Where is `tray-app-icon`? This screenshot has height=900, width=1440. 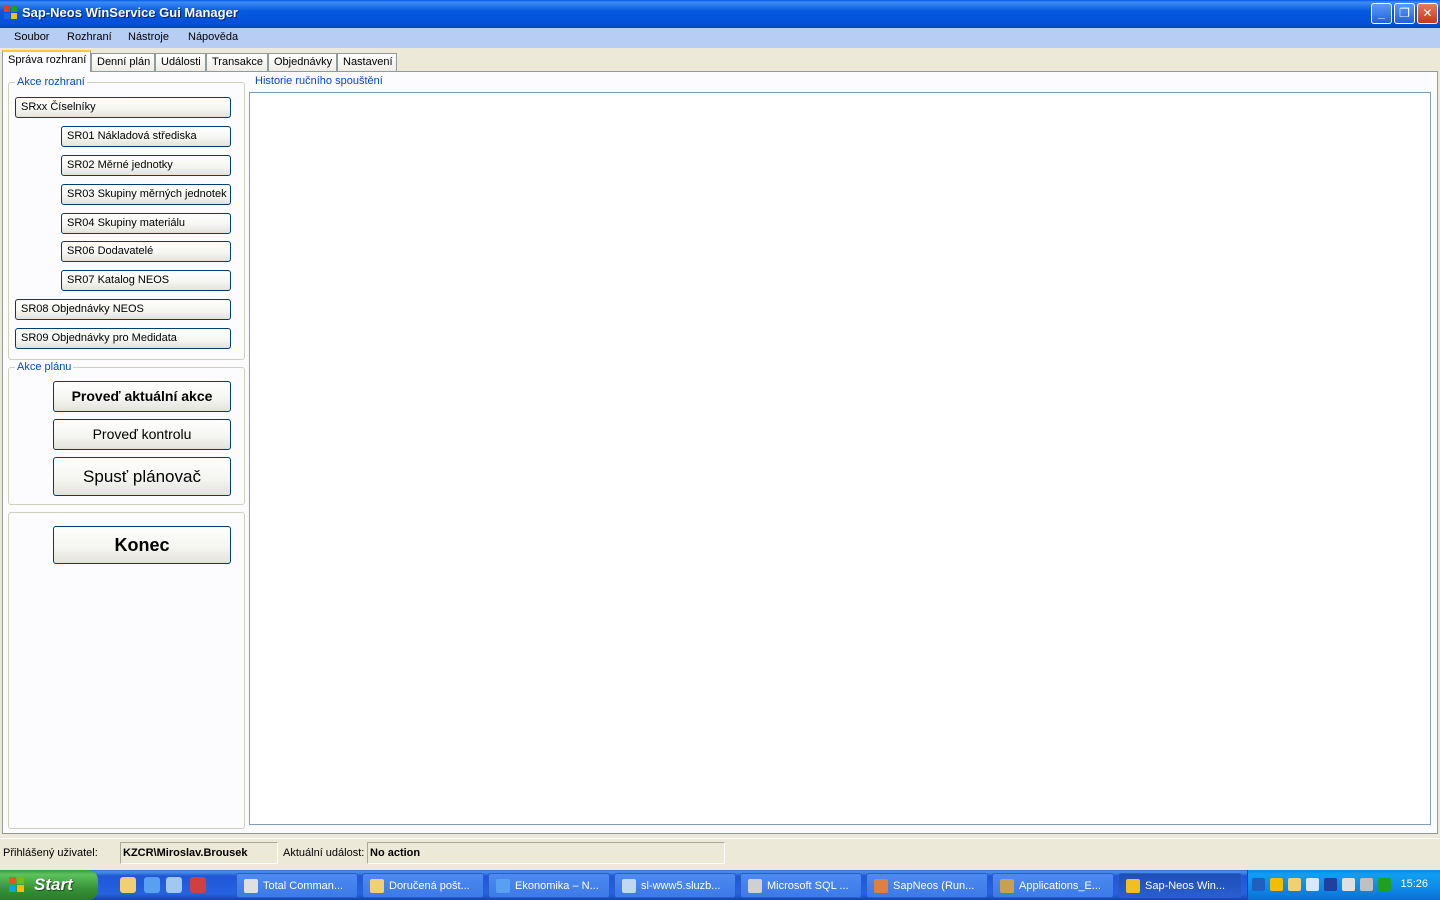 tray-app-icon is located at coordinates (1384, 884).